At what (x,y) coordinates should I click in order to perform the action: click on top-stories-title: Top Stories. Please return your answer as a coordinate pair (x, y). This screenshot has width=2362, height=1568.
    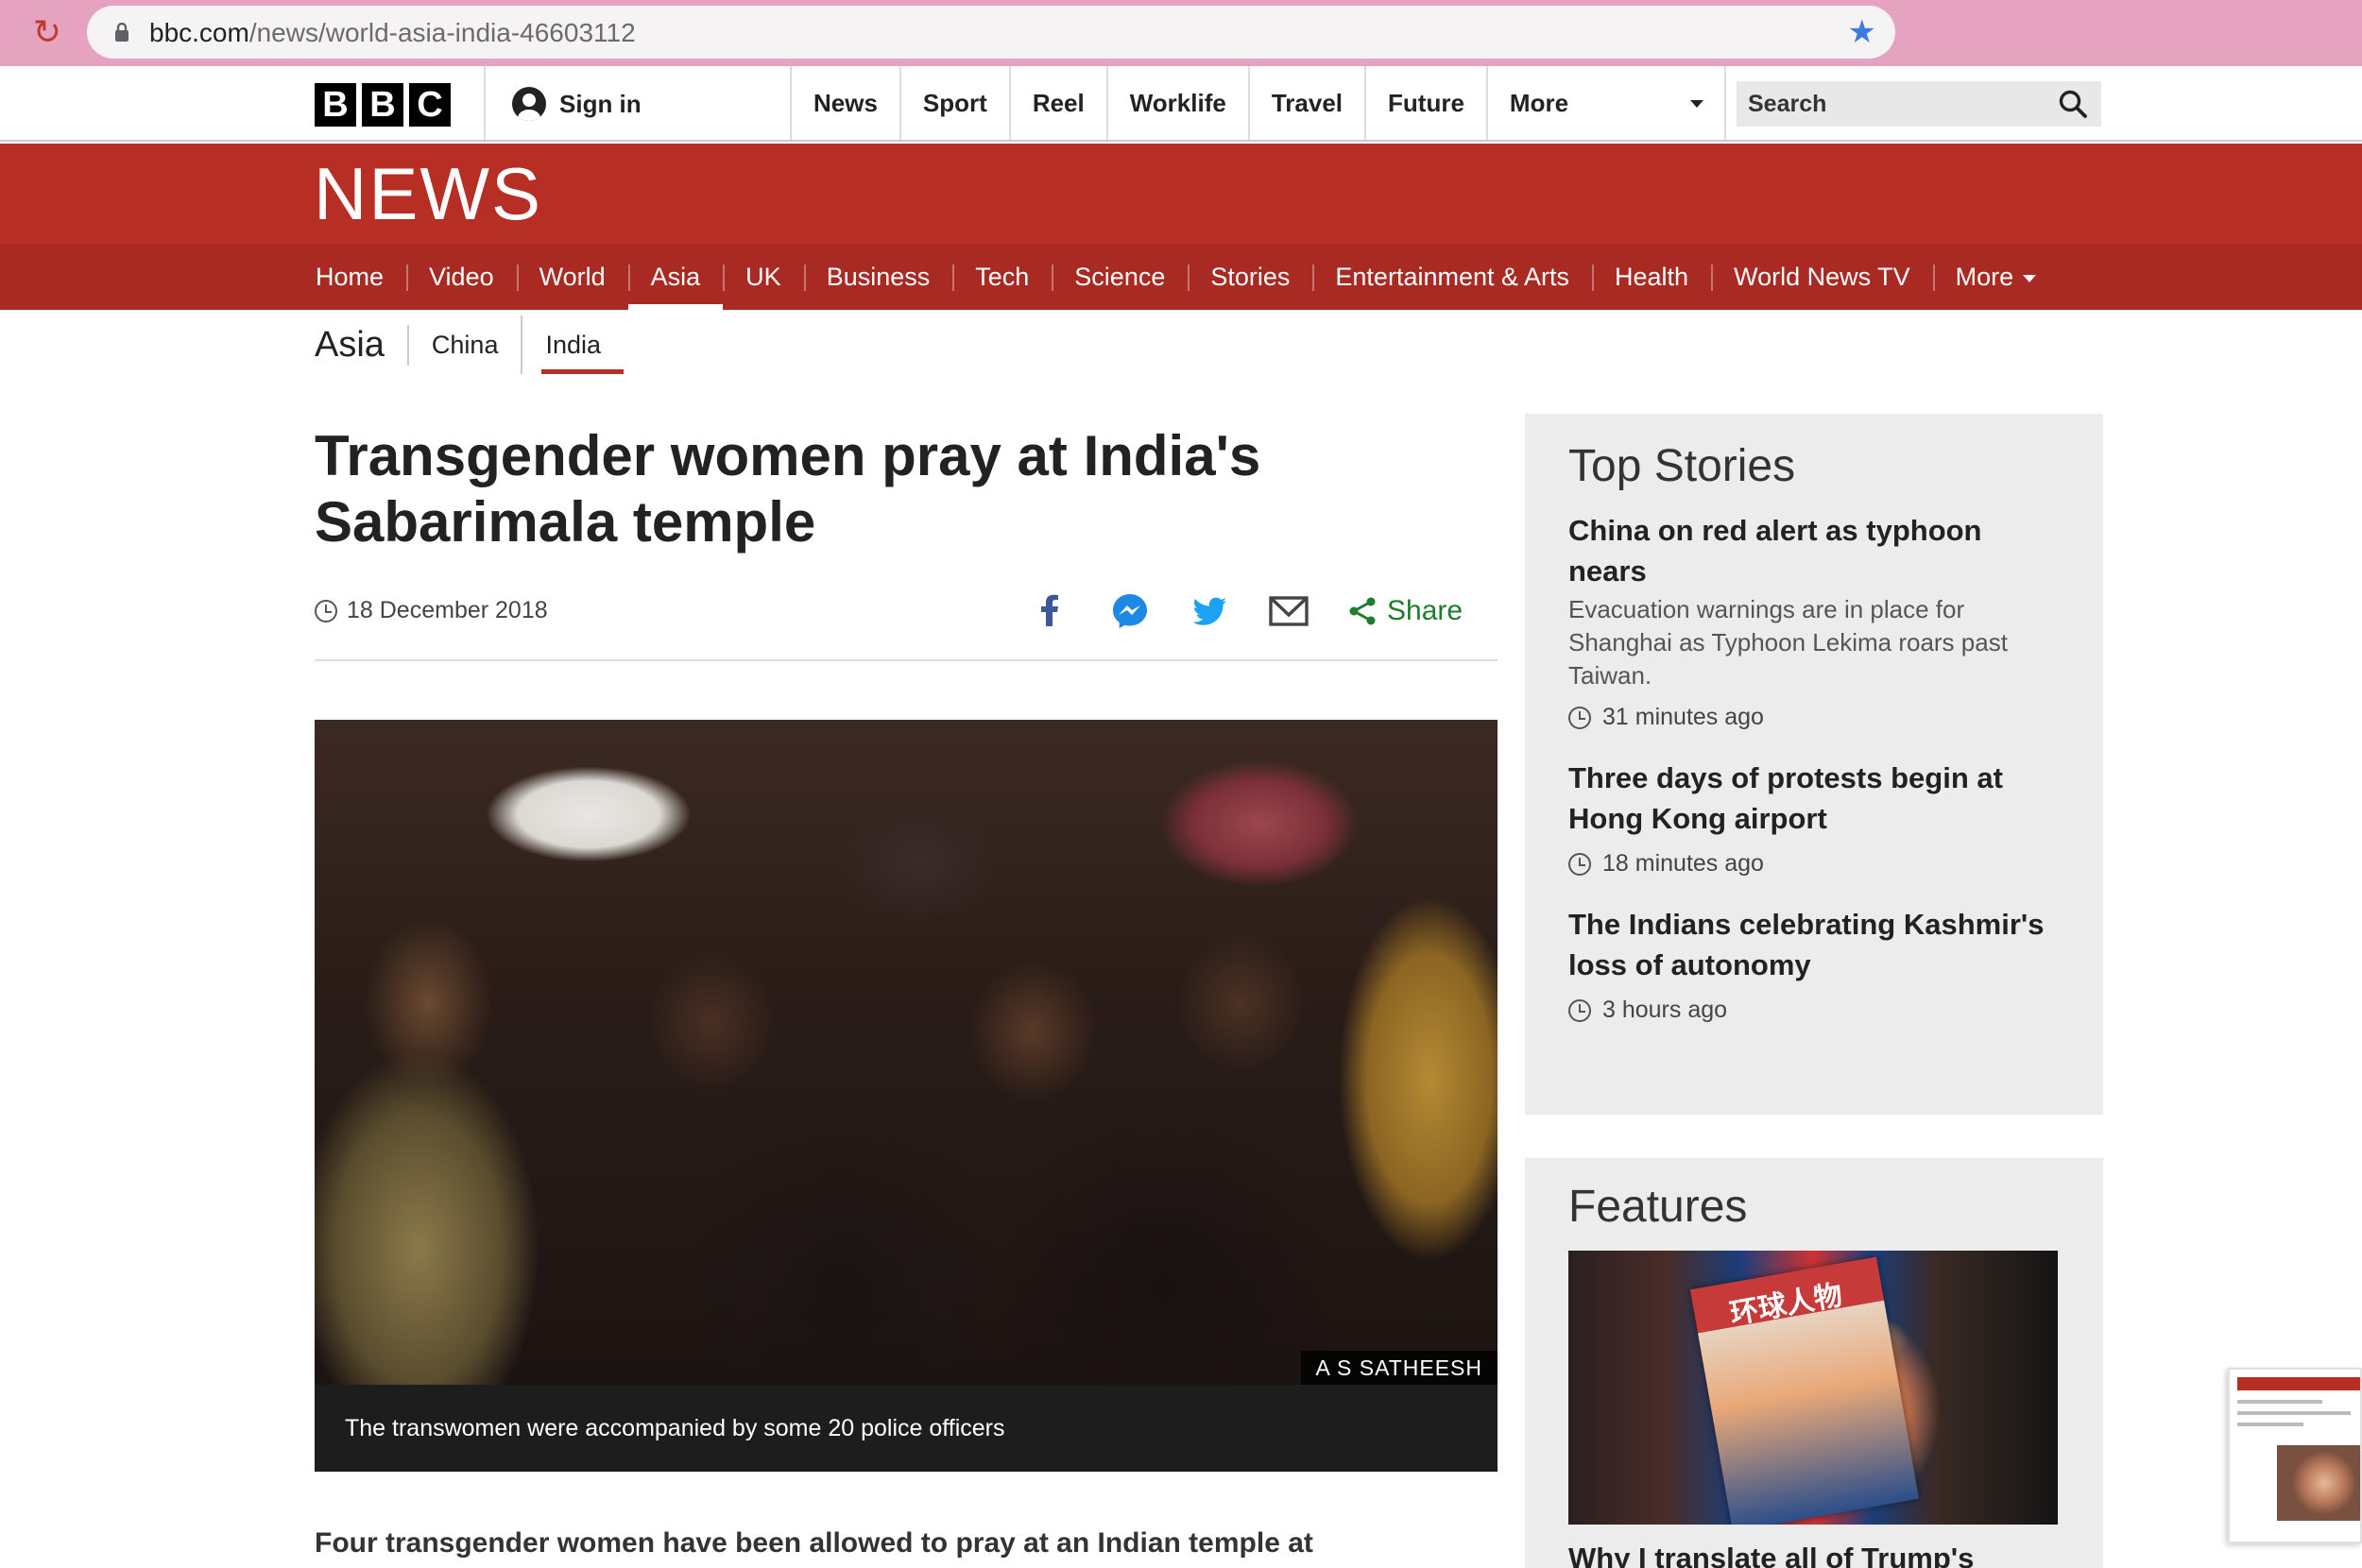
    Looking at the image, I should click on (1682, 466).